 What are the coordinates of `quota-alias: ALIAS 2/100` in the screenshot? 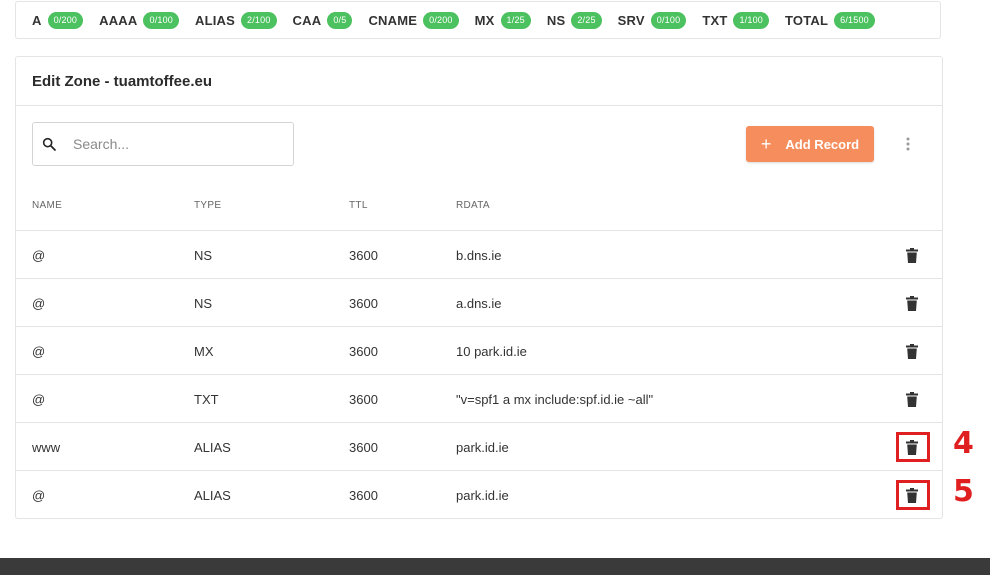 It's located at (236, 20).